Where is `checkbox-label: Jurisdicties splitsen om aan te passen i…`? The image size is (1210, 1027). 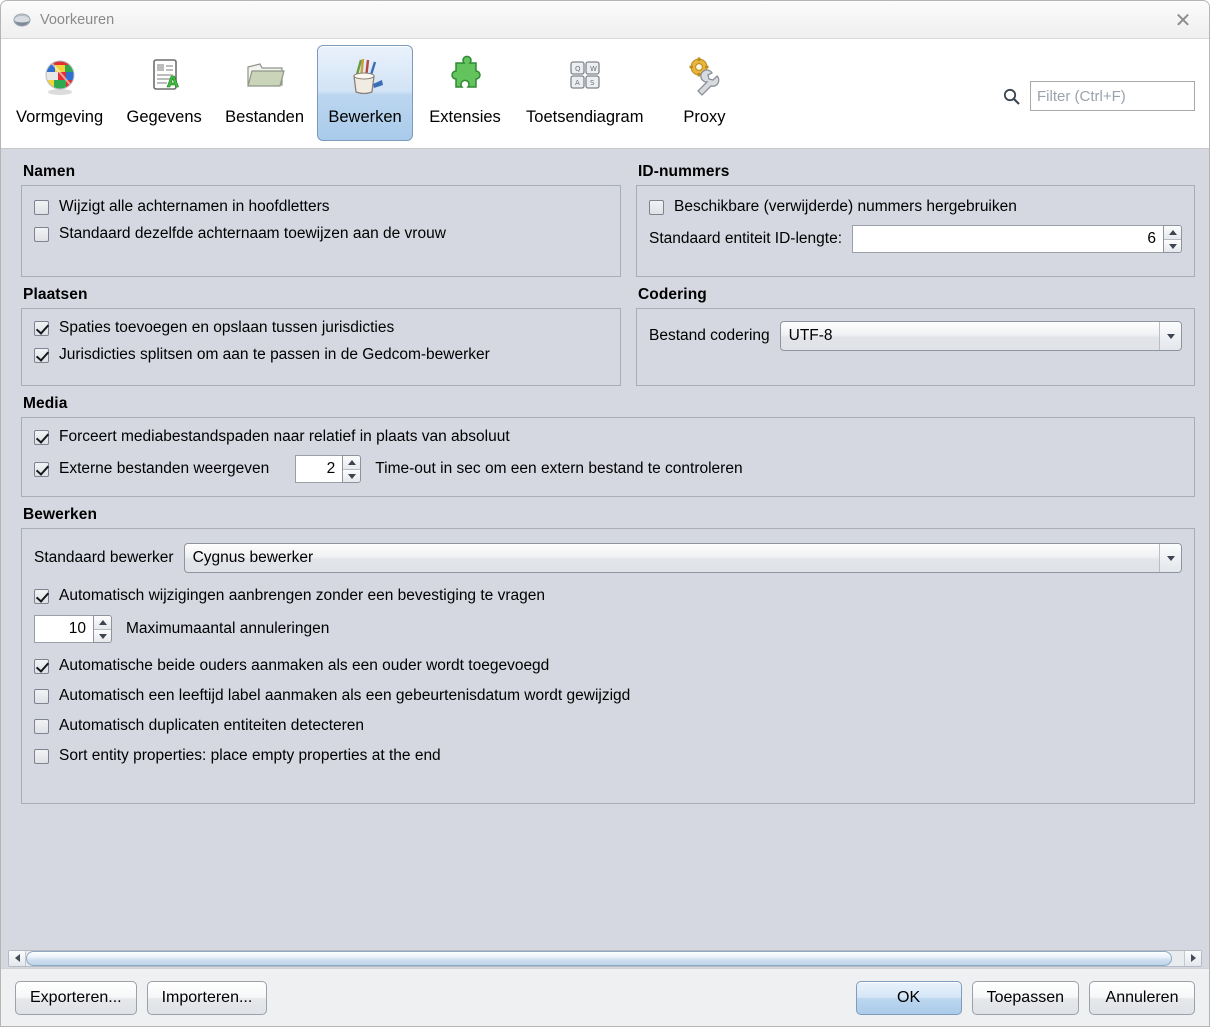
checkbox-label: Jurisdicties splitsen om aan te passen i… is located at coordinates (274, 354).